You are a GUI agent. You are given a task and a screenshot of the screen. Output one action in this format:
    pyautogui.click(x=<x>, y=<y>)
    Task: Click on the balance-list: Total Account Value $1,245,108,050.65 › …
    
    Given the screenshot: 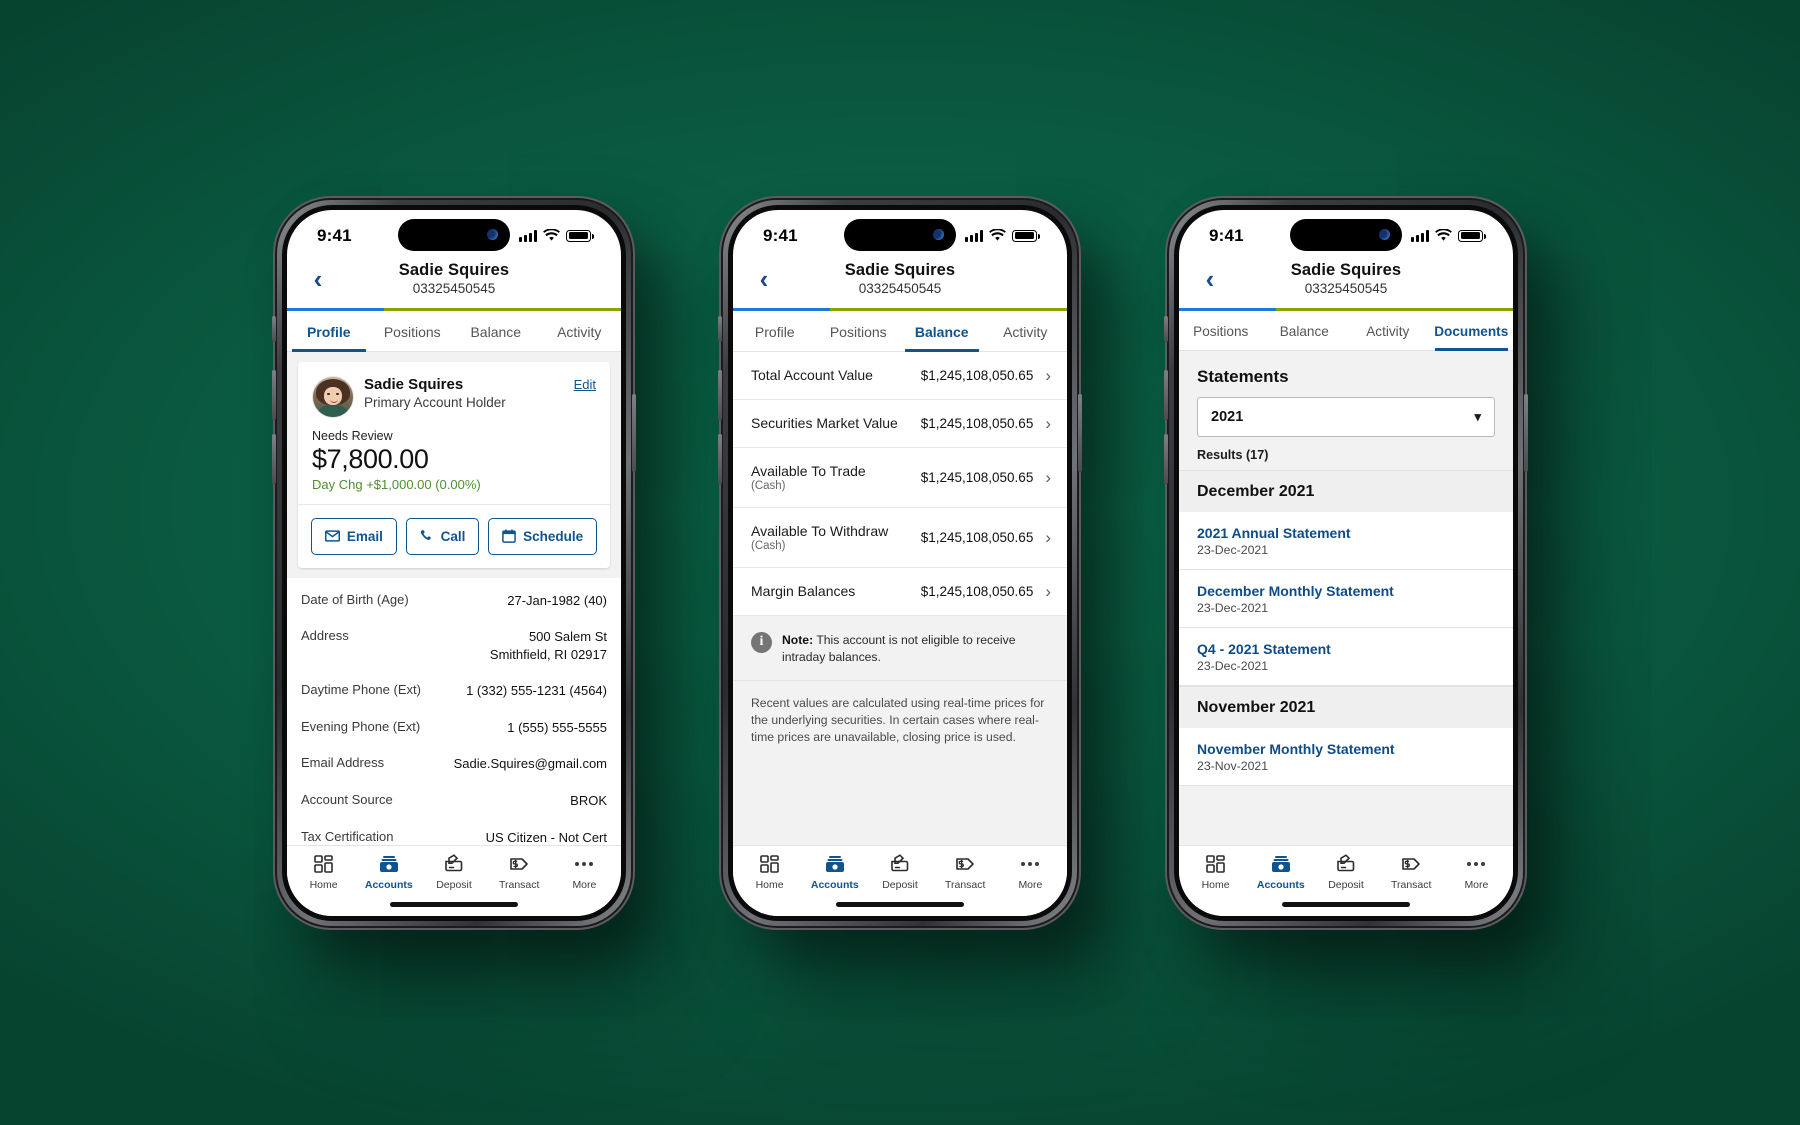 What is the action you would take?
    pyautogui.click(x=900, y=483)
    